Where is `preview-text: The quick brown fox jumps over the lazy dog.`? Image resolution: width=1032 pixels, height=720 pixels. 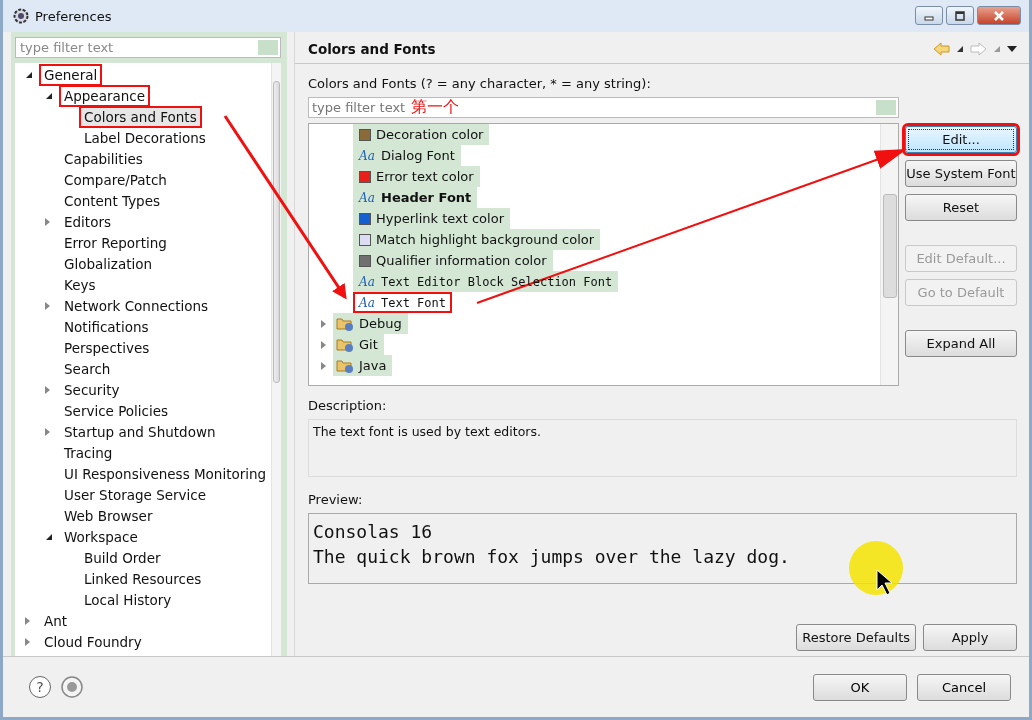 preview-text: The quick brown fox jumps over the lazy dog. is located at coordinates (551, 557).